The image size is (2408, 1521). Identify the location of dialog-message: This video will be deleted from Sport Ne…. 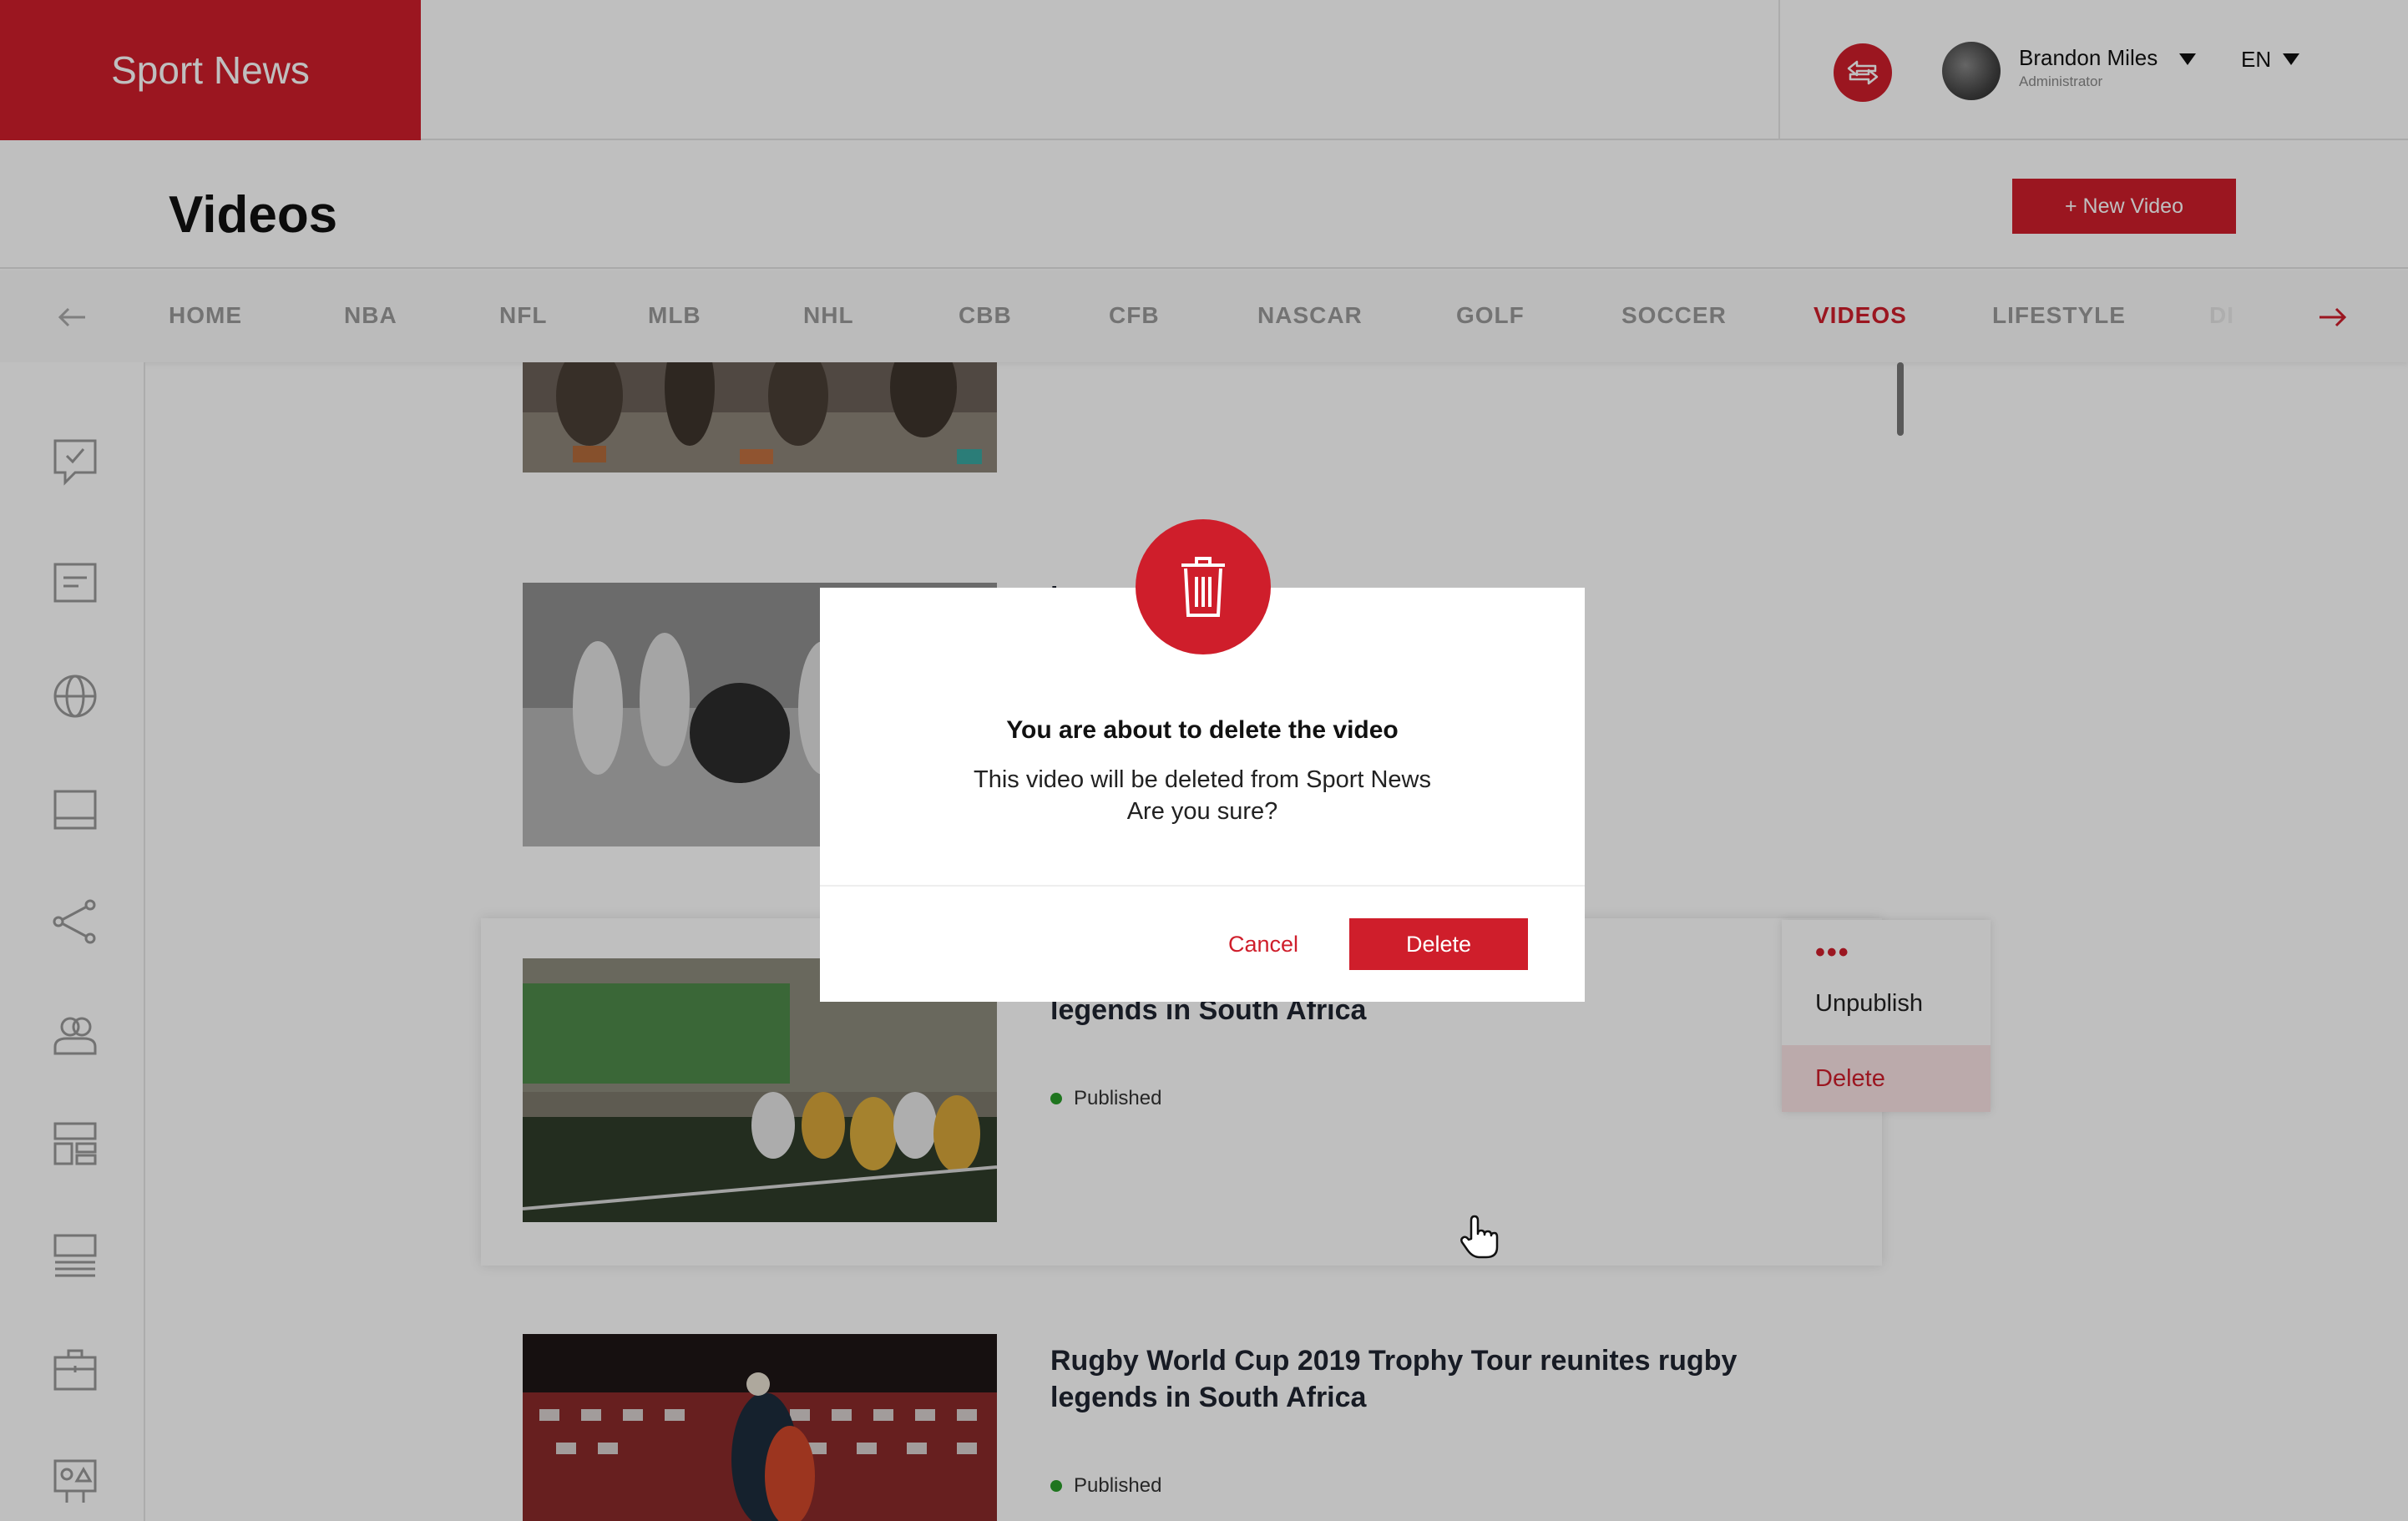
(1202, 780).